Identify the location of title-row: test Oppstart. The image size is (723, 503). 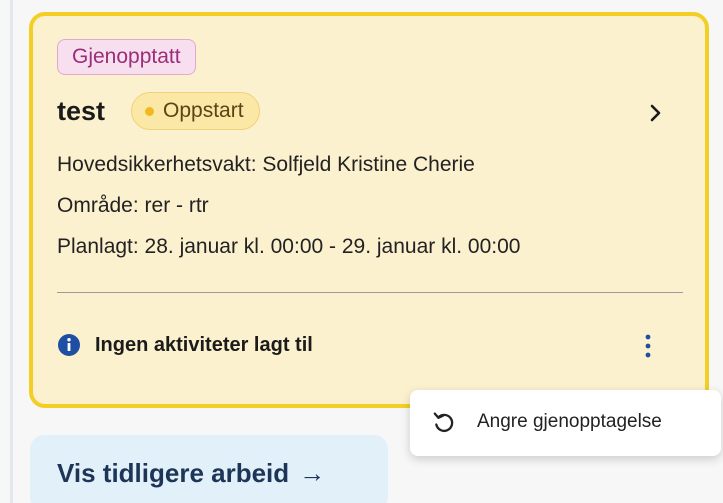
(158, 111).